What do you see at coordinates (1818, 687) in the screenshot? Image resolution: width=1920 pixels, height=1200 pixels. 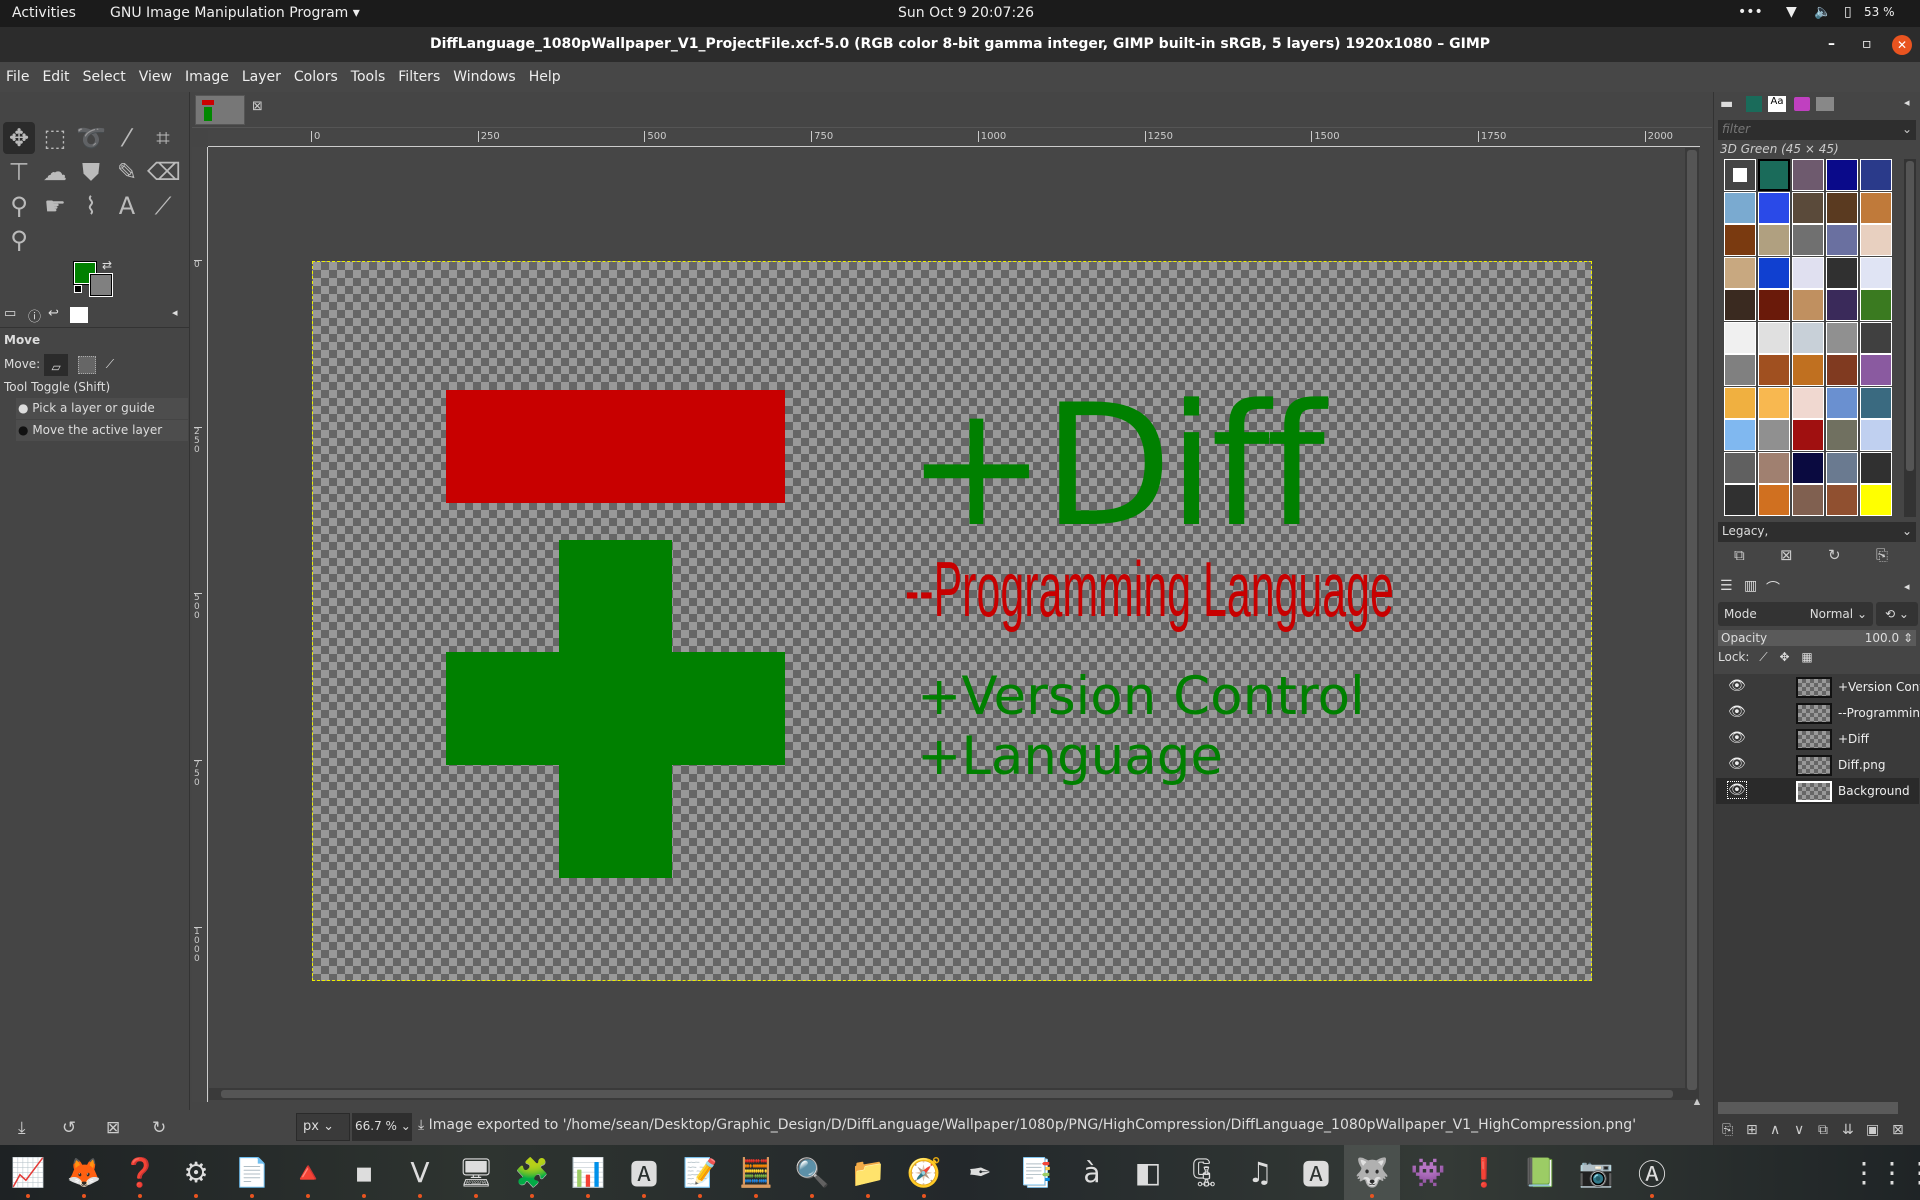 I see `layer-row: 👁 +Version Control` at bounding box center [1818, 687].